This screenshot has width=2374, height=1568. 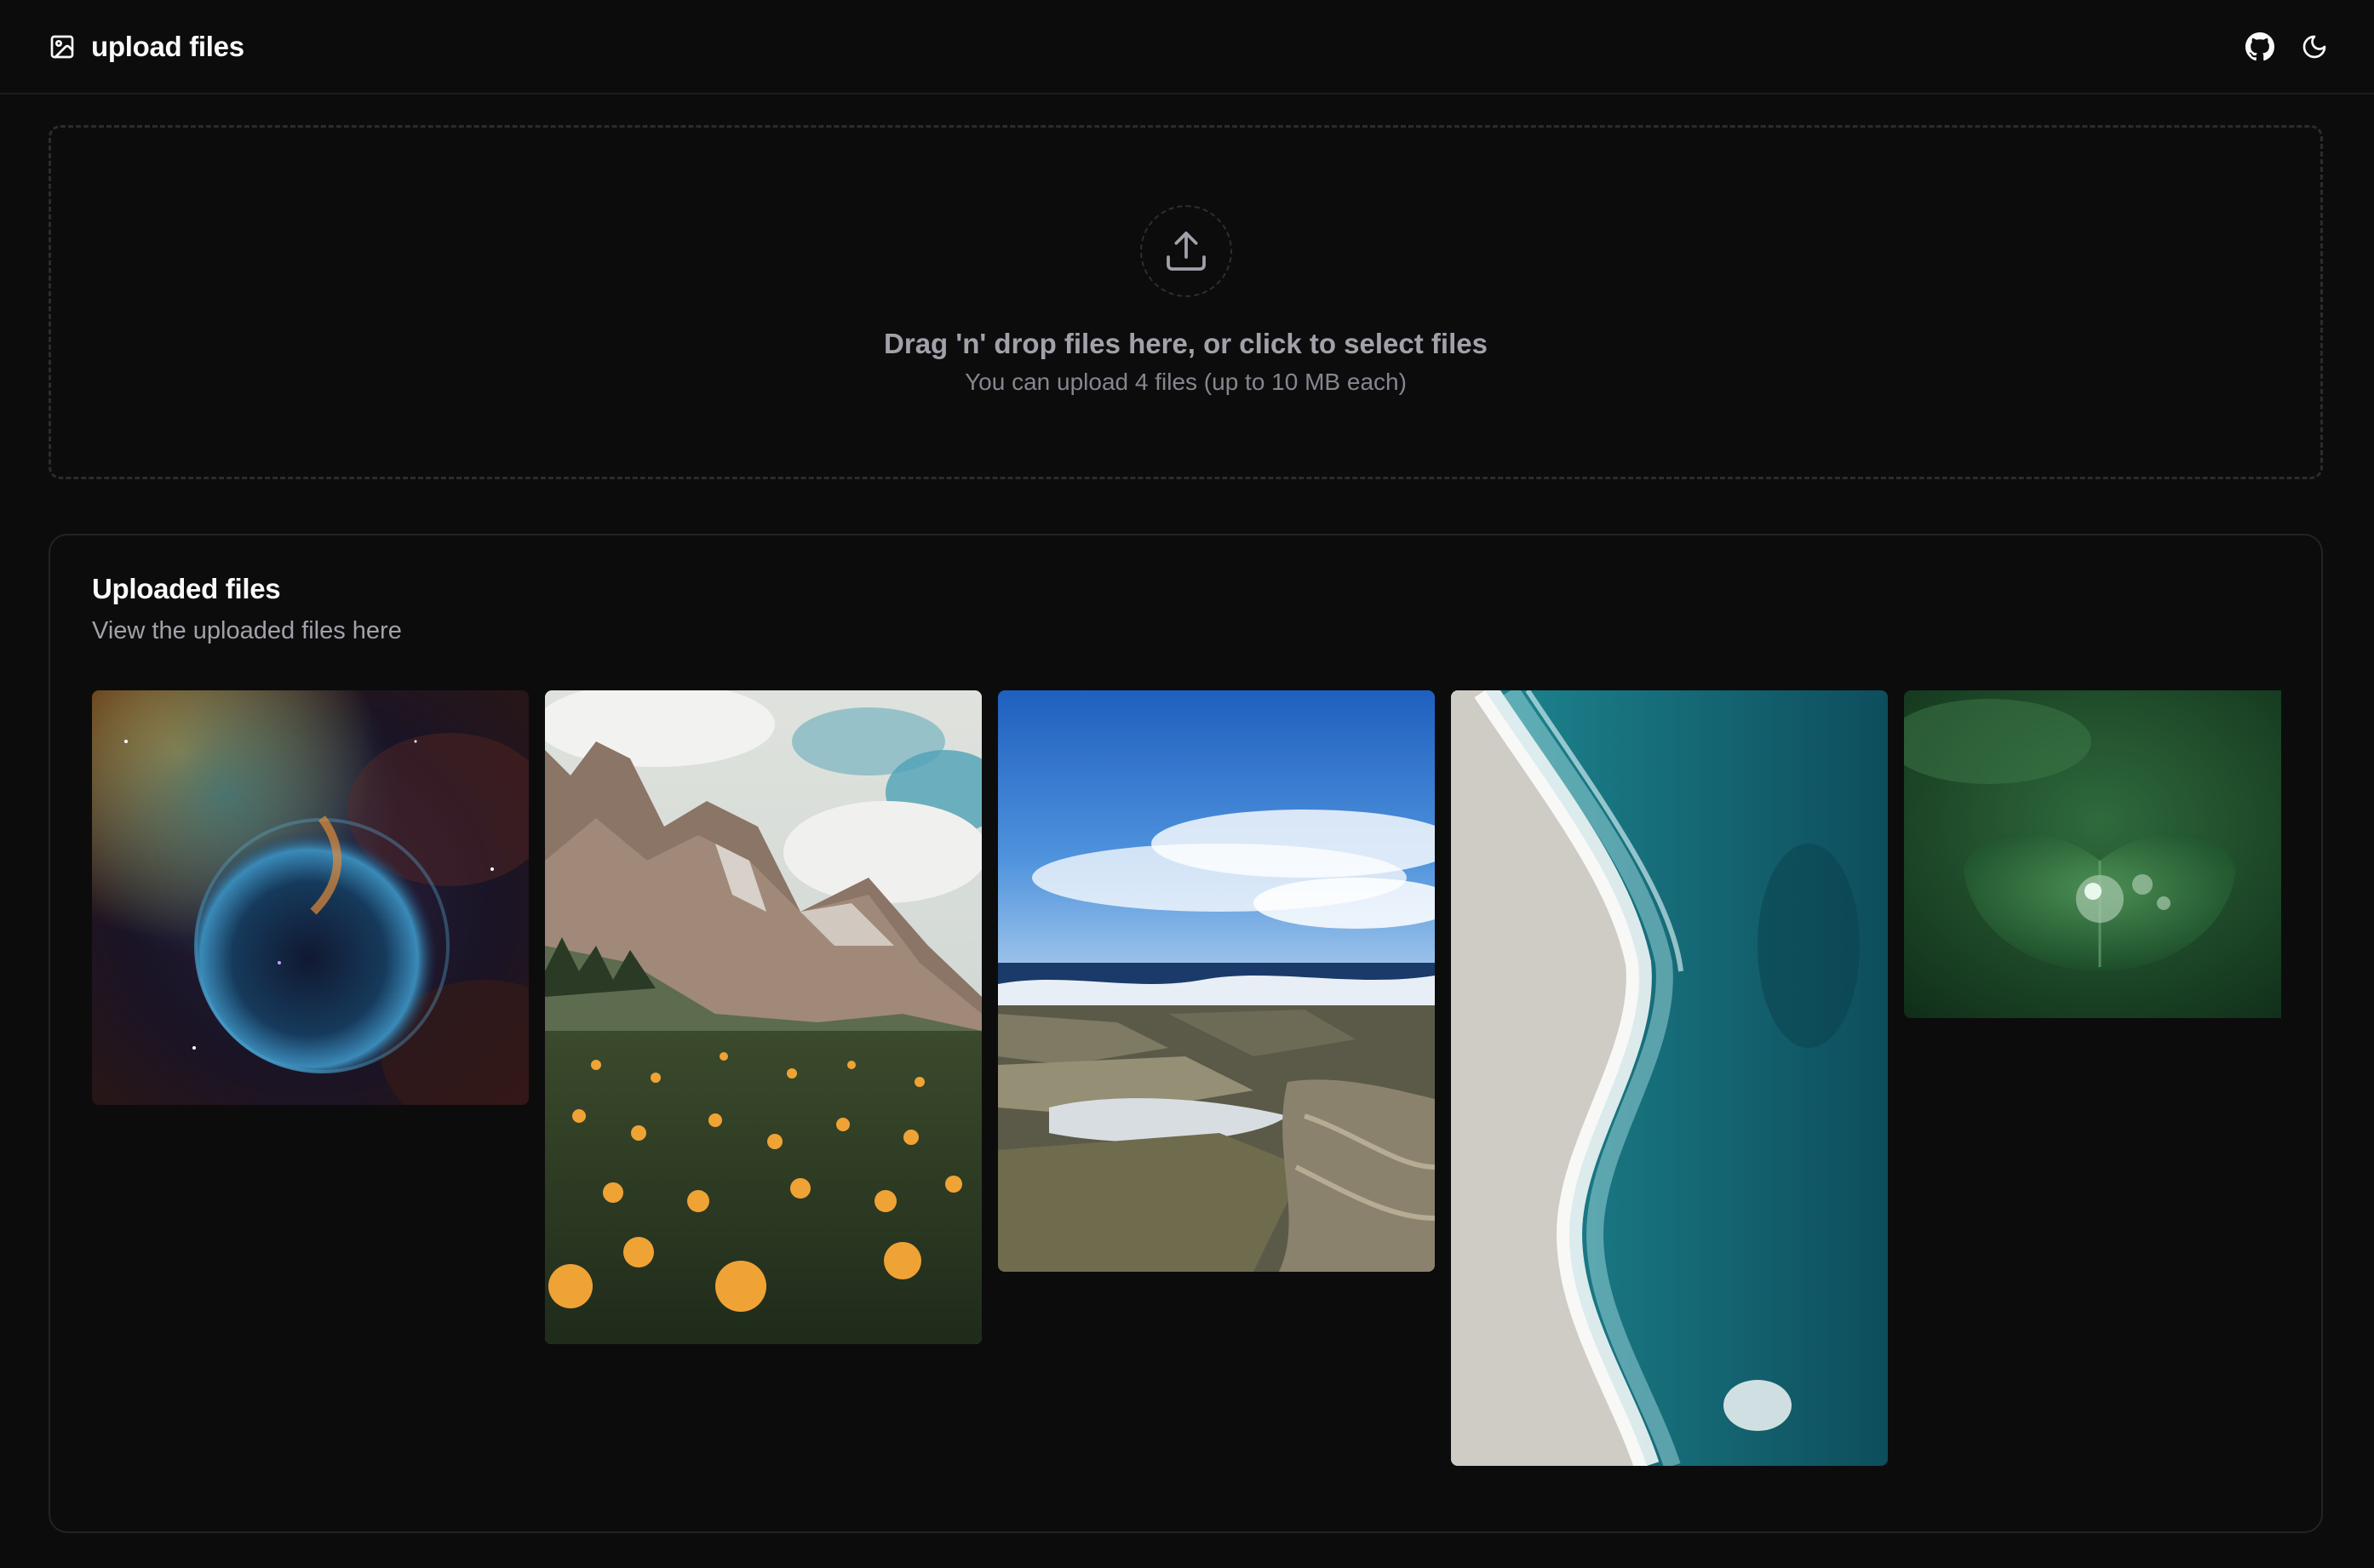 I want to click on uploaded-image-mountains, so click(x=763, y=1017).